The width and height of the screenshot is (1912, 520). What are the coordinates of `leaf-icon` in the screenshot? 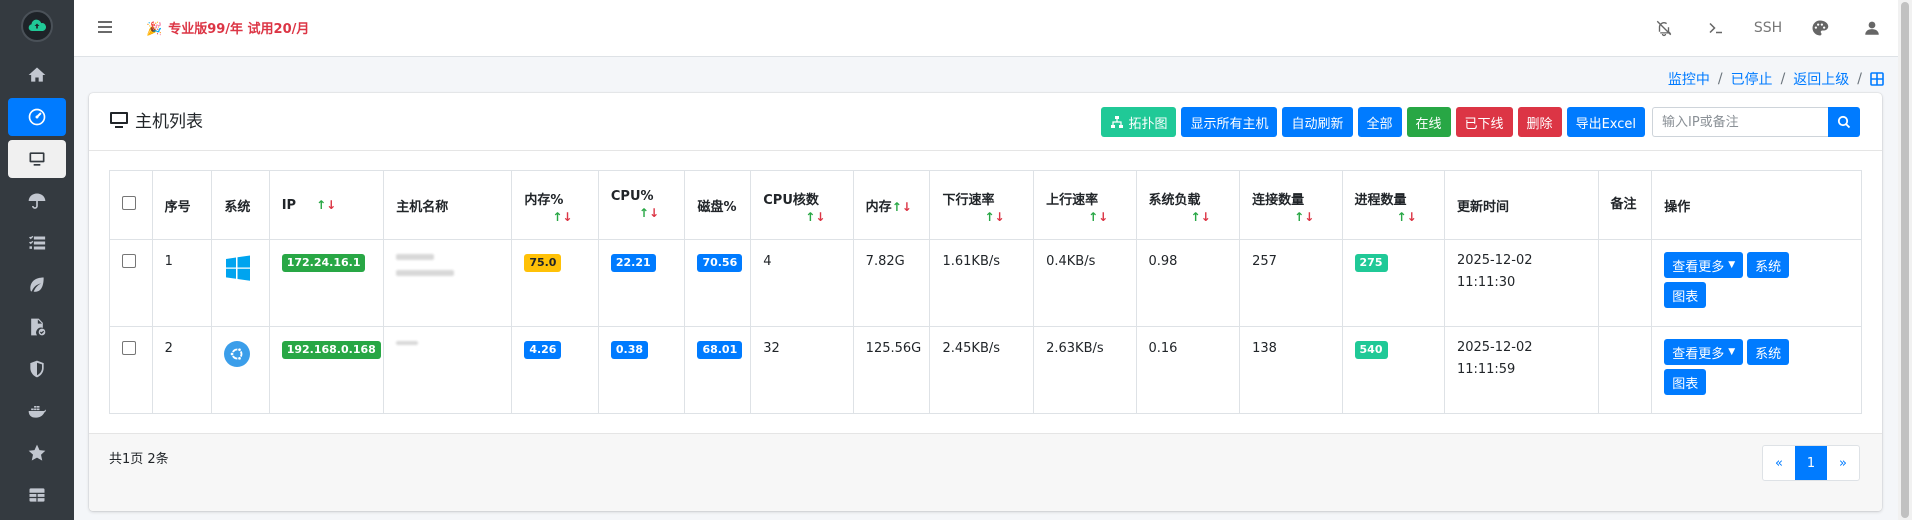 It's located at (37, 285).